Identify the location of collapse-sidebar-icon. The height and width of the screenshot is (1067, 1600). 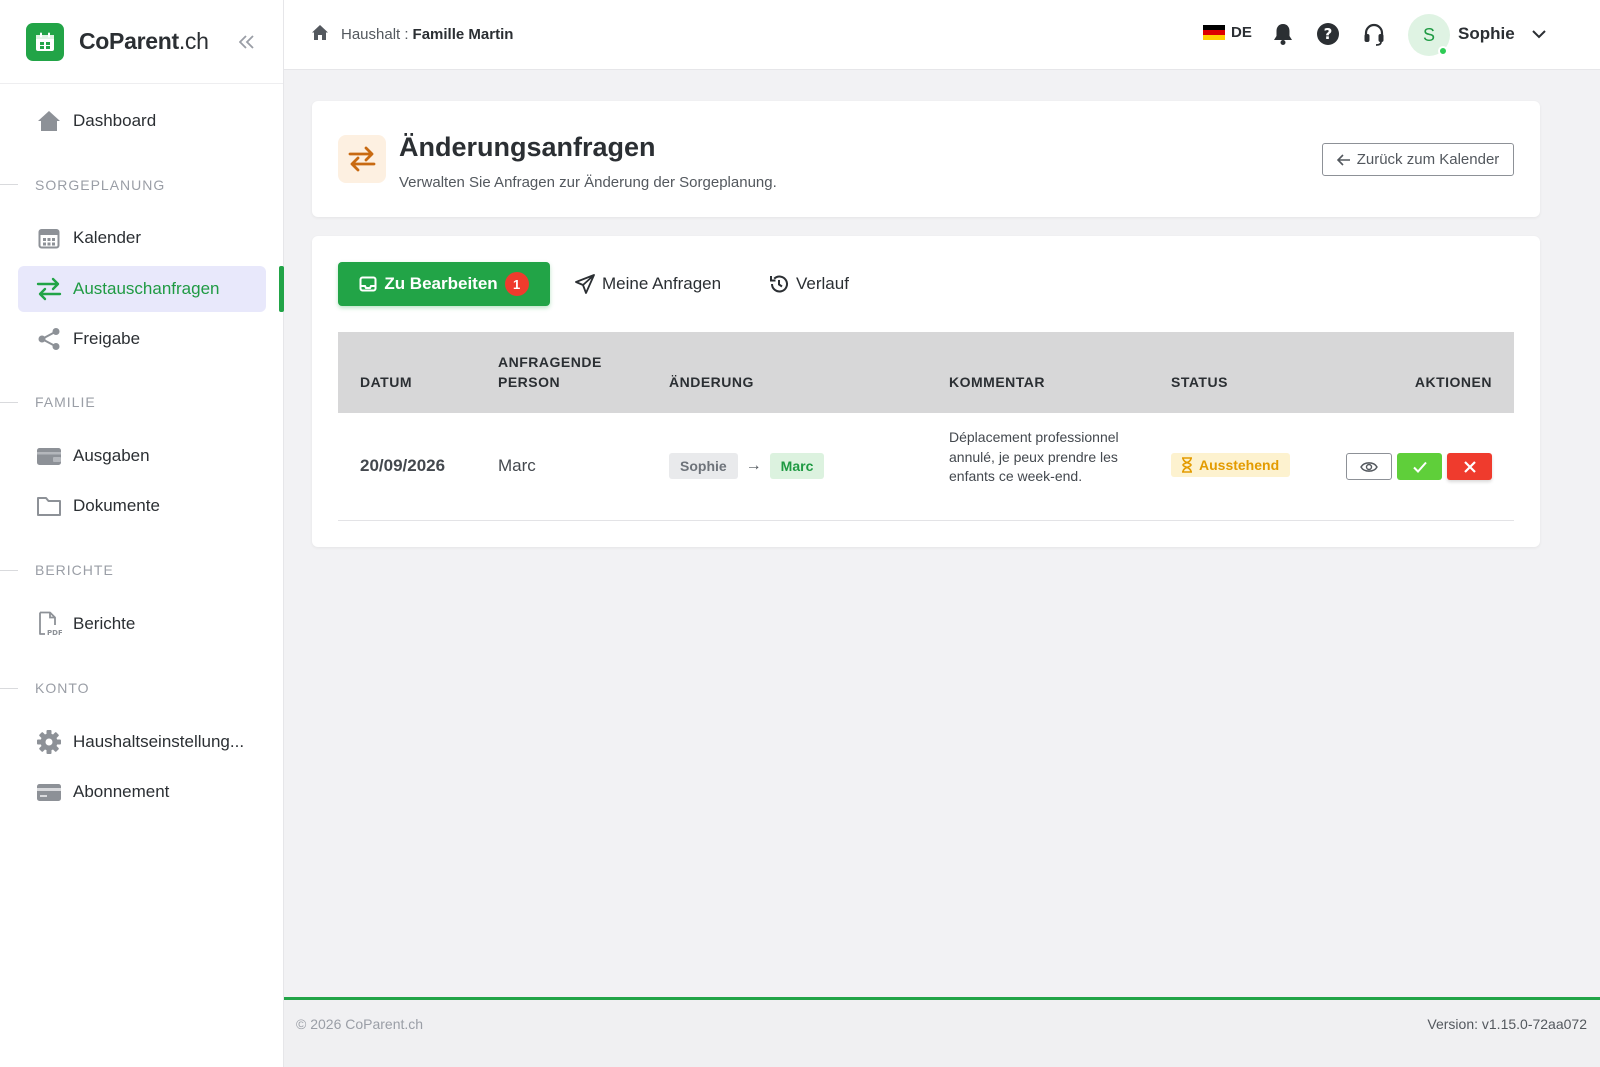
(247, 42).